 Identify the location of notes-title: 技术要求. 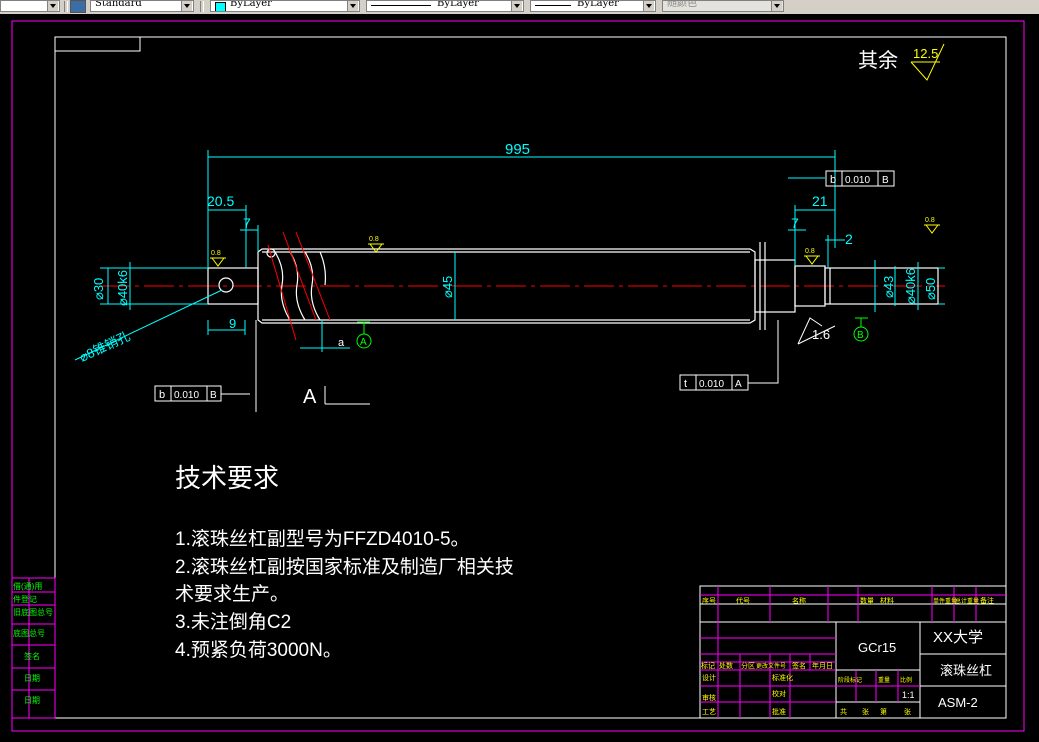
(227, 478).